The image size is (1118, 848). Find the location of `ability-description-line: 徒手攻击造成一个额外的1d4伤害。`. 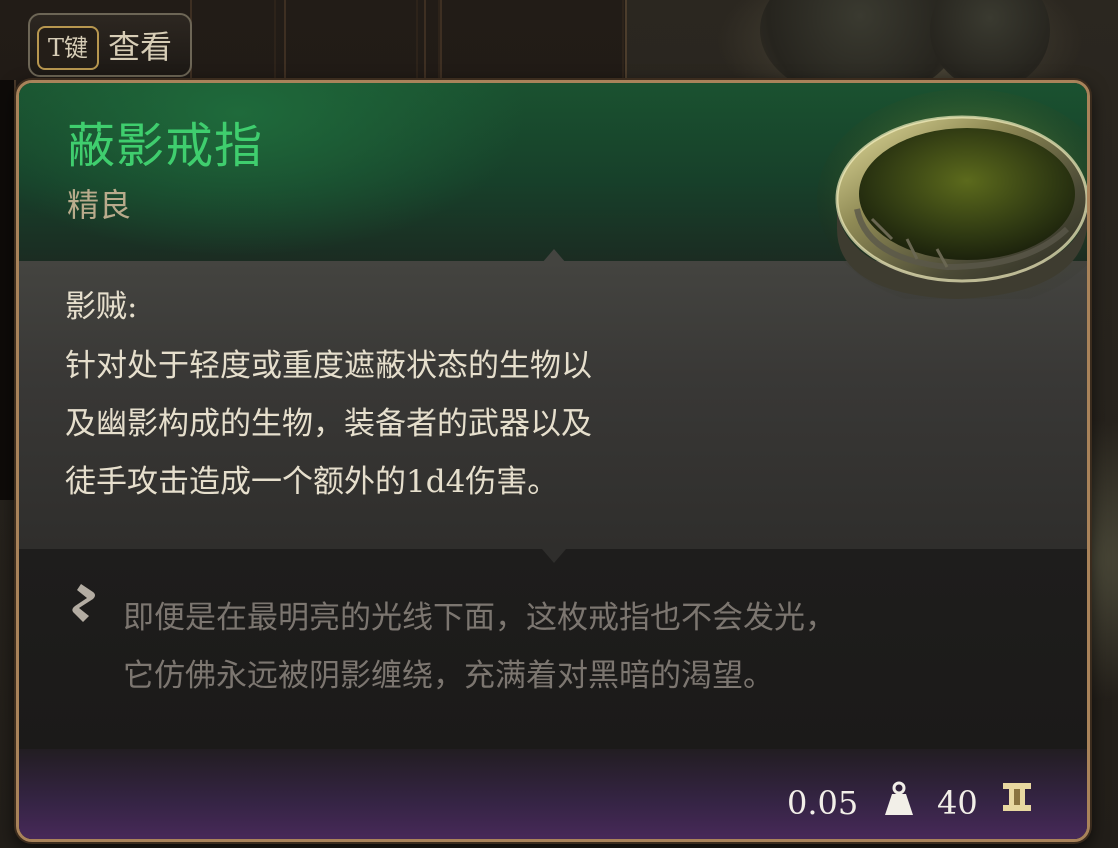

ability-description-line: 徒手攻击造成一个额外的1d4伤害。 is located at coordinates (312, 482).